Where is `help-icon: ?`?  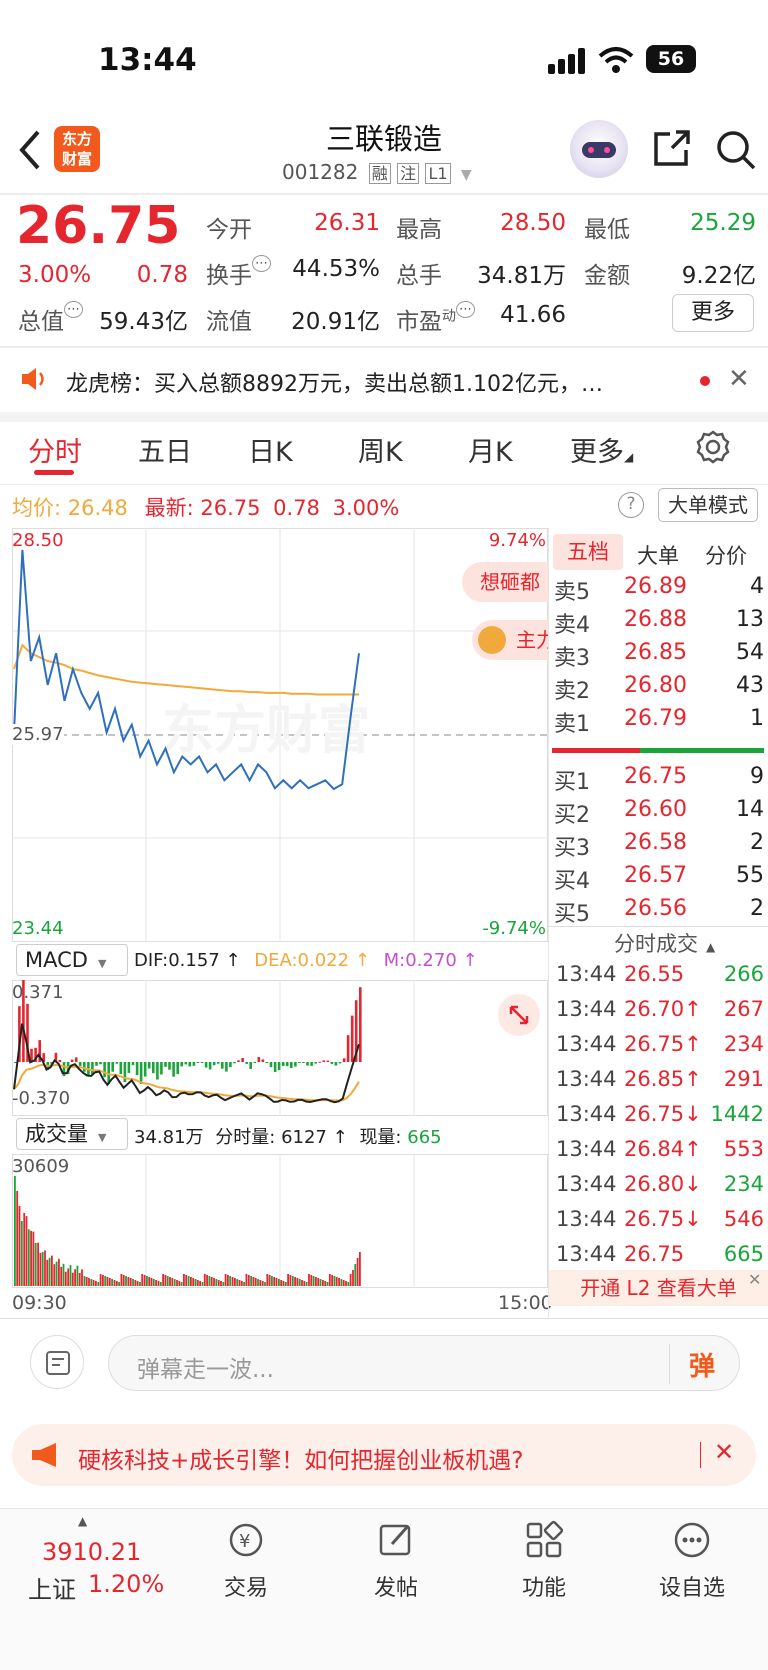
help-icon: ? is located at coordinates (631, 505).